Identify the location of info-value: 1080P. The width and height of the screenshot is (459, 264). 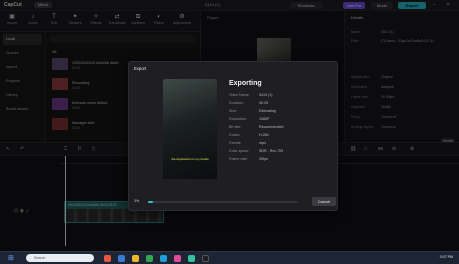
(264, 119).